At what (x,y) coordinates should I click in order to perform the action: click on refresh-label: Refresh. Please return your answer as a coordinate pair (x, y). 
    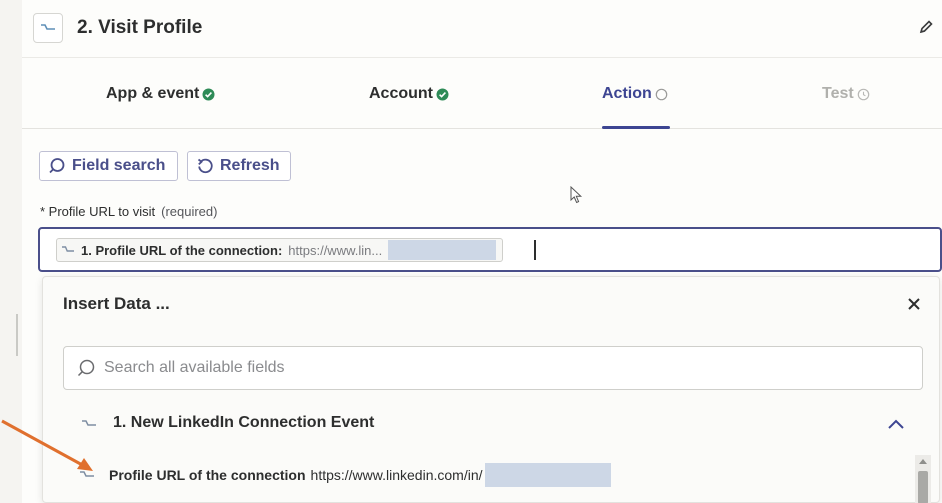
    Looking at the image, I should click on (250, 165).